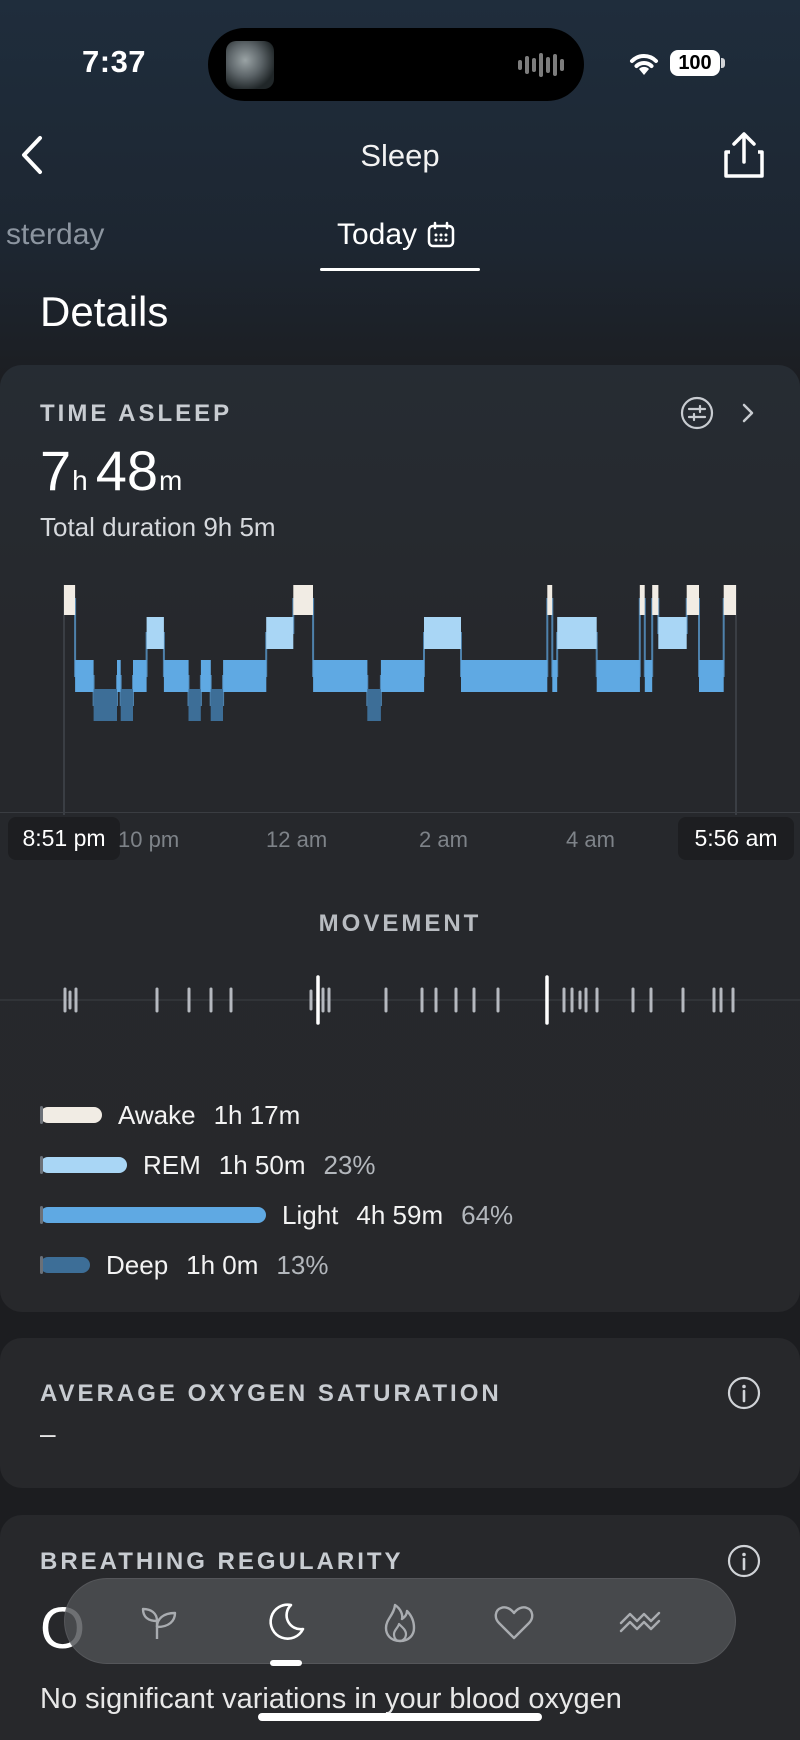 The width and height of the screenshot is (800, 1740). Describe the element at coordinates (744, 155) in the screenshot. I see `share-button` at that location.